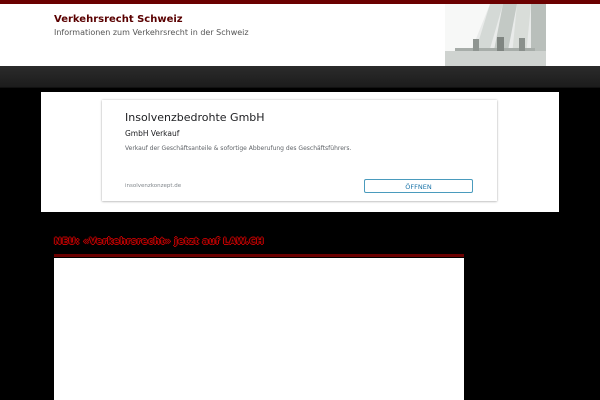  What do you see at coordinates (300, 77) in the screenshot?
I see `main-navigation-bar` at bounding box center [300, 77].